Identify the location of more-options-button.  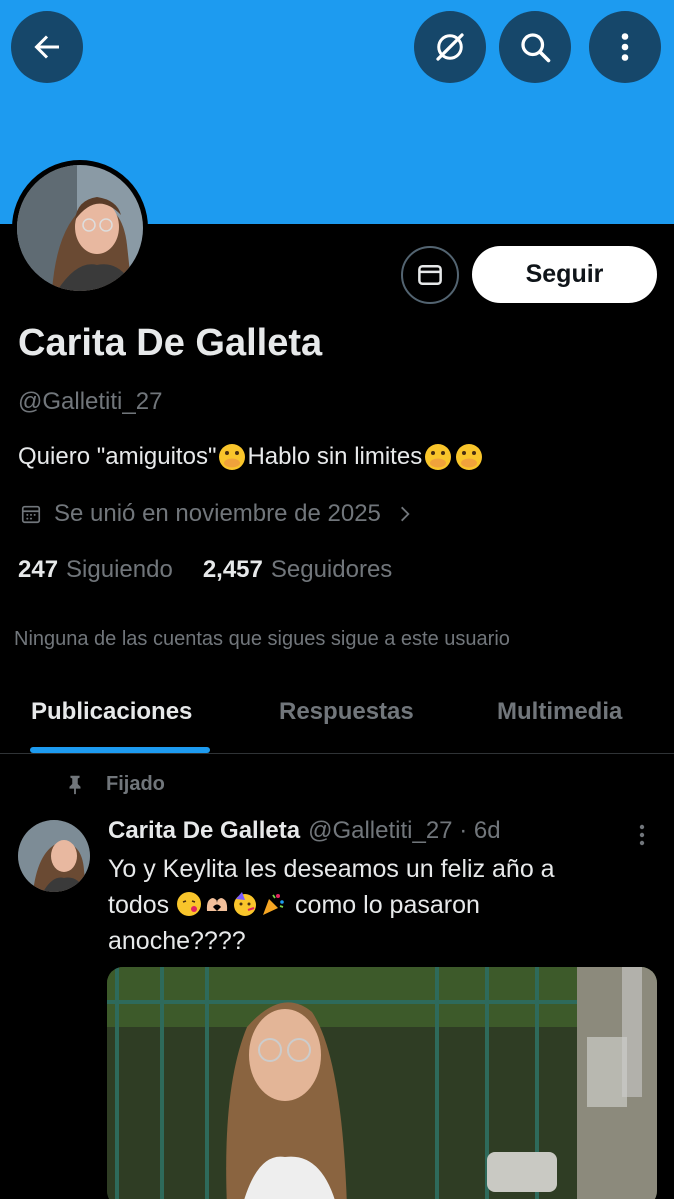
(625, 47).